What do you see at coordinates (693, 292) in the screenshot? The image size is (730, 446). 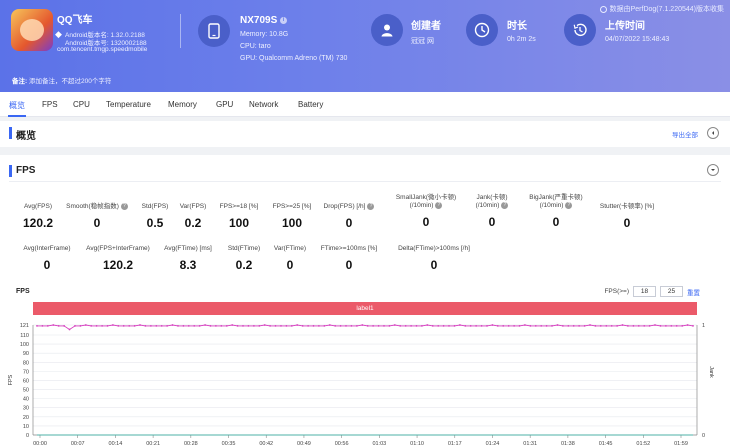 I see `reset-button: 重置` at bounding box center [693, 292].